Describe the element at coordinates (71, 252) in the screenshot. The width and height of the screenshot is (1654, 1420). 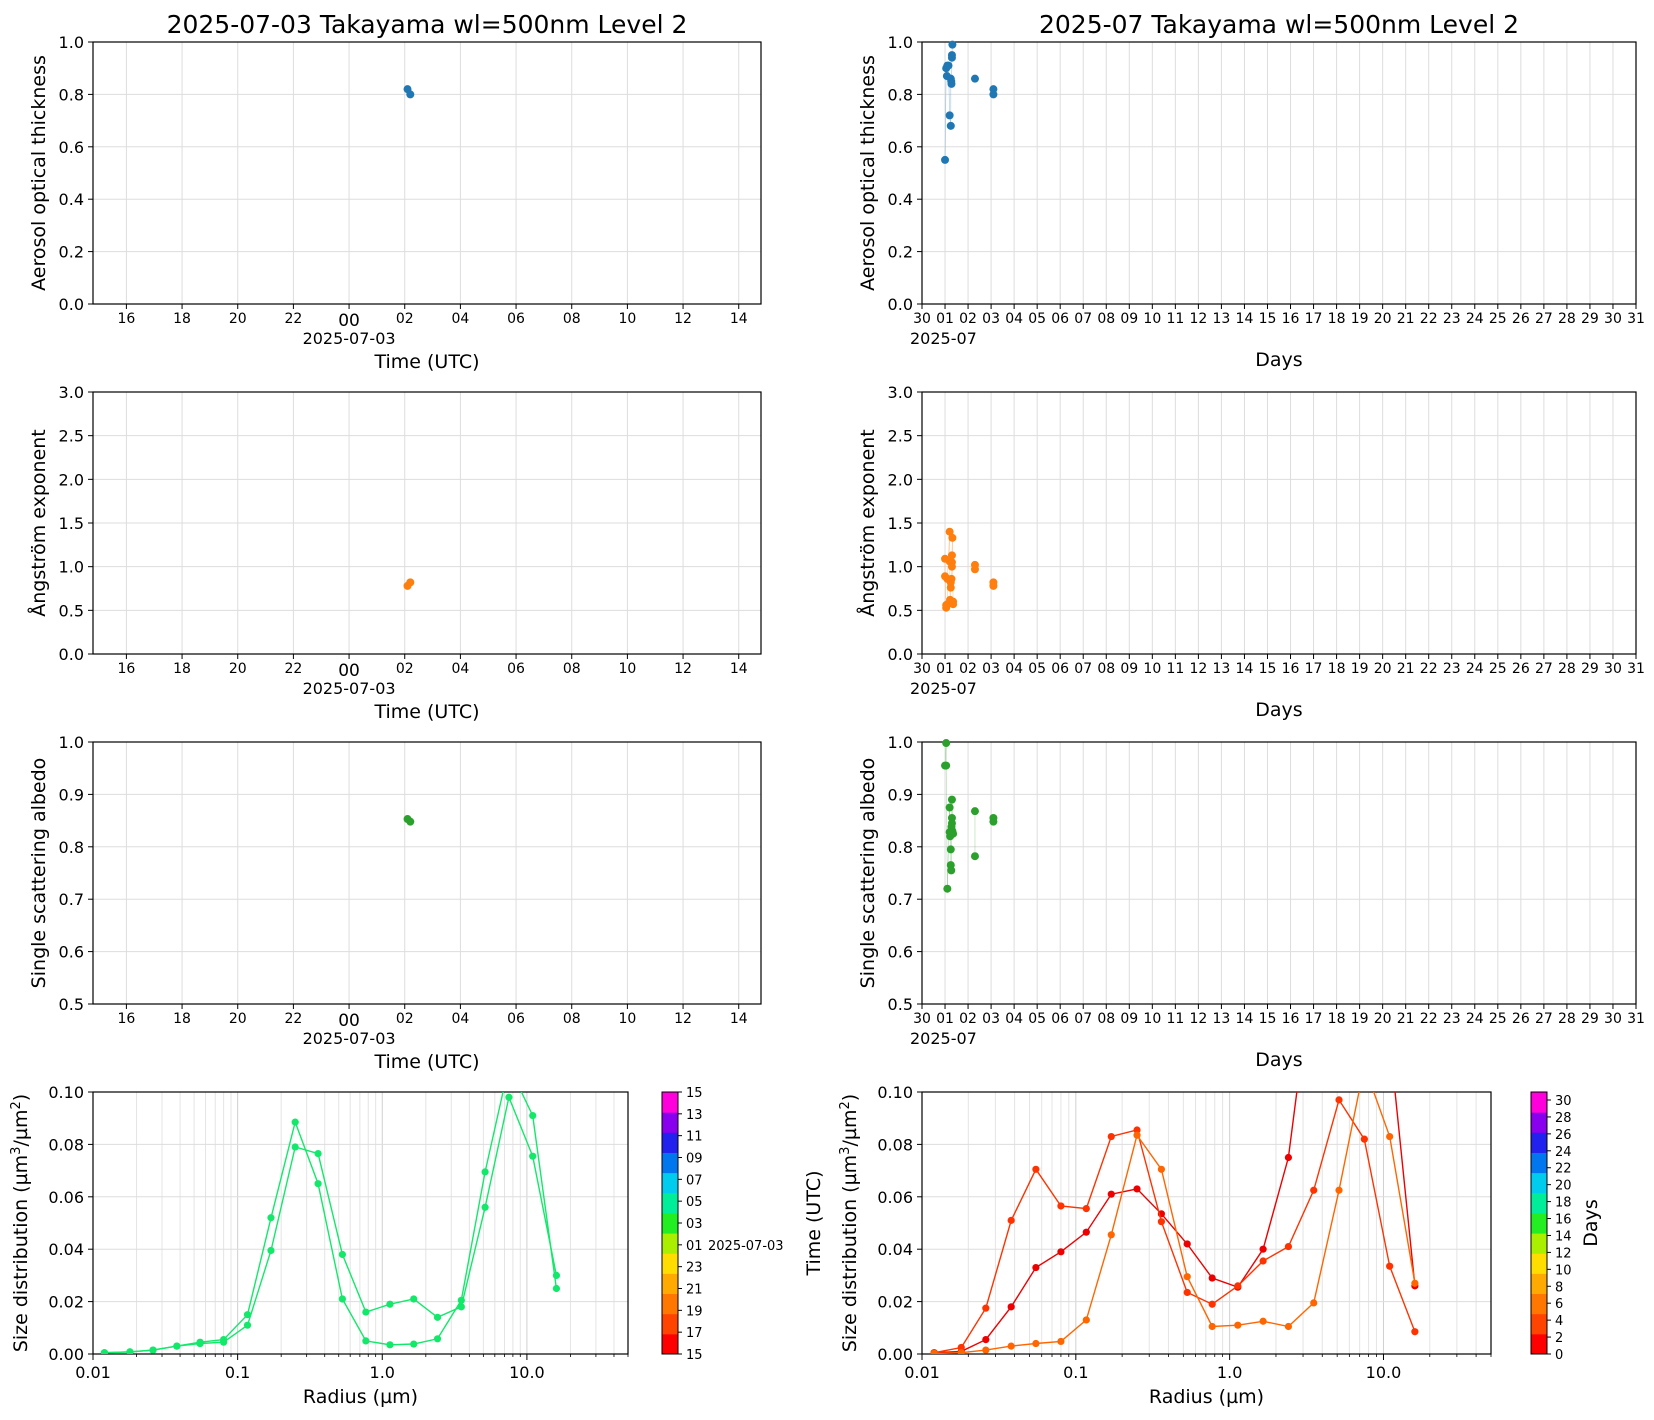
I see `y-tick-label: 0.2` at that location.